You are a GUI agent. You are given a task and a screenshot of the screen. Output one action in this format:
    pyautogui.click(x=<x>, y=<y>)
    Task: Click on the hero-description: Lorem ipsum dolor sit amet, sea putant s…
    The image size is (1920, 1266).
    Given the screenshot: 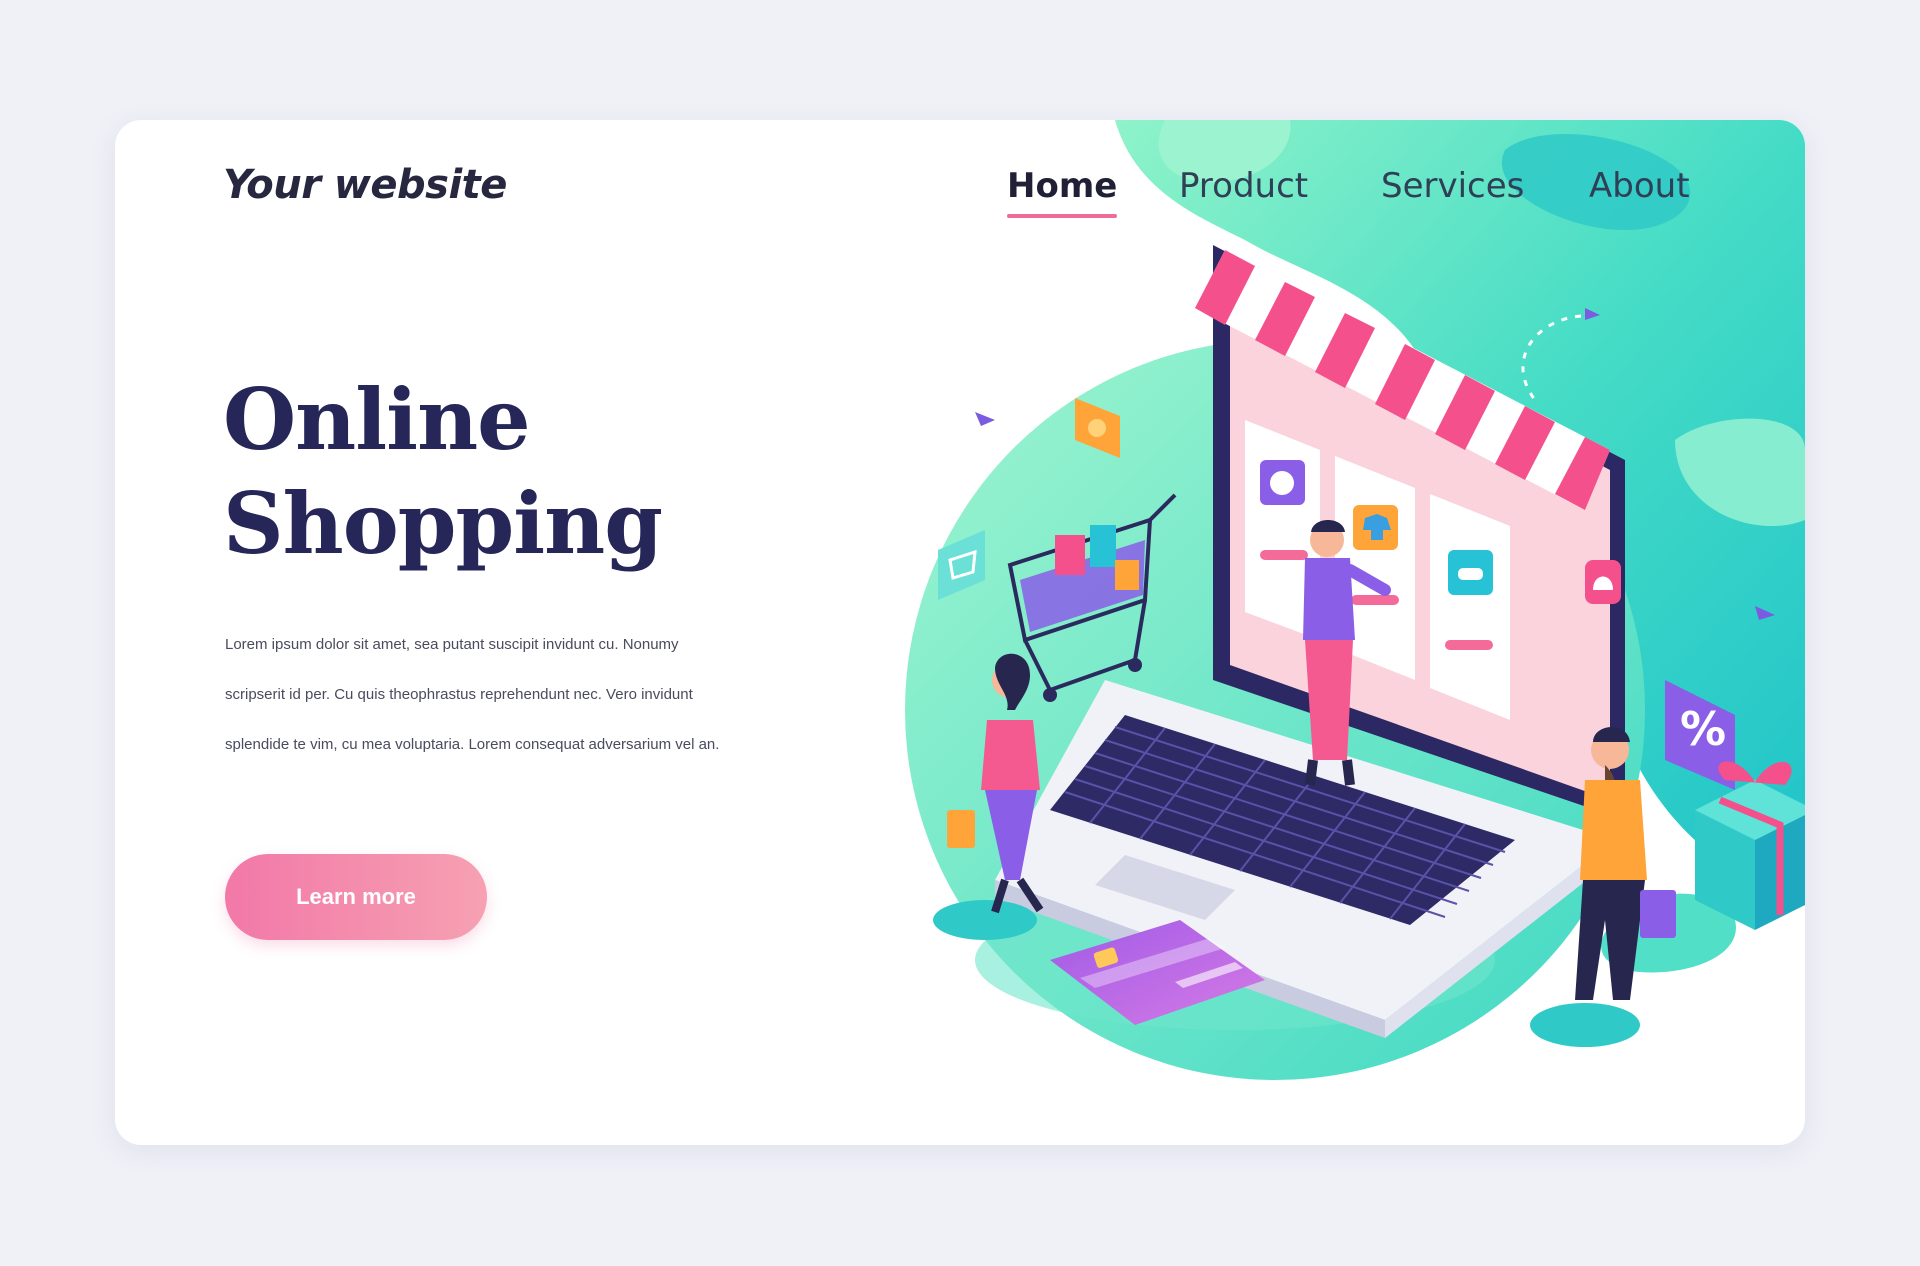 What is the action you would take?
    pyautogui.click(x=472, y=694)
    